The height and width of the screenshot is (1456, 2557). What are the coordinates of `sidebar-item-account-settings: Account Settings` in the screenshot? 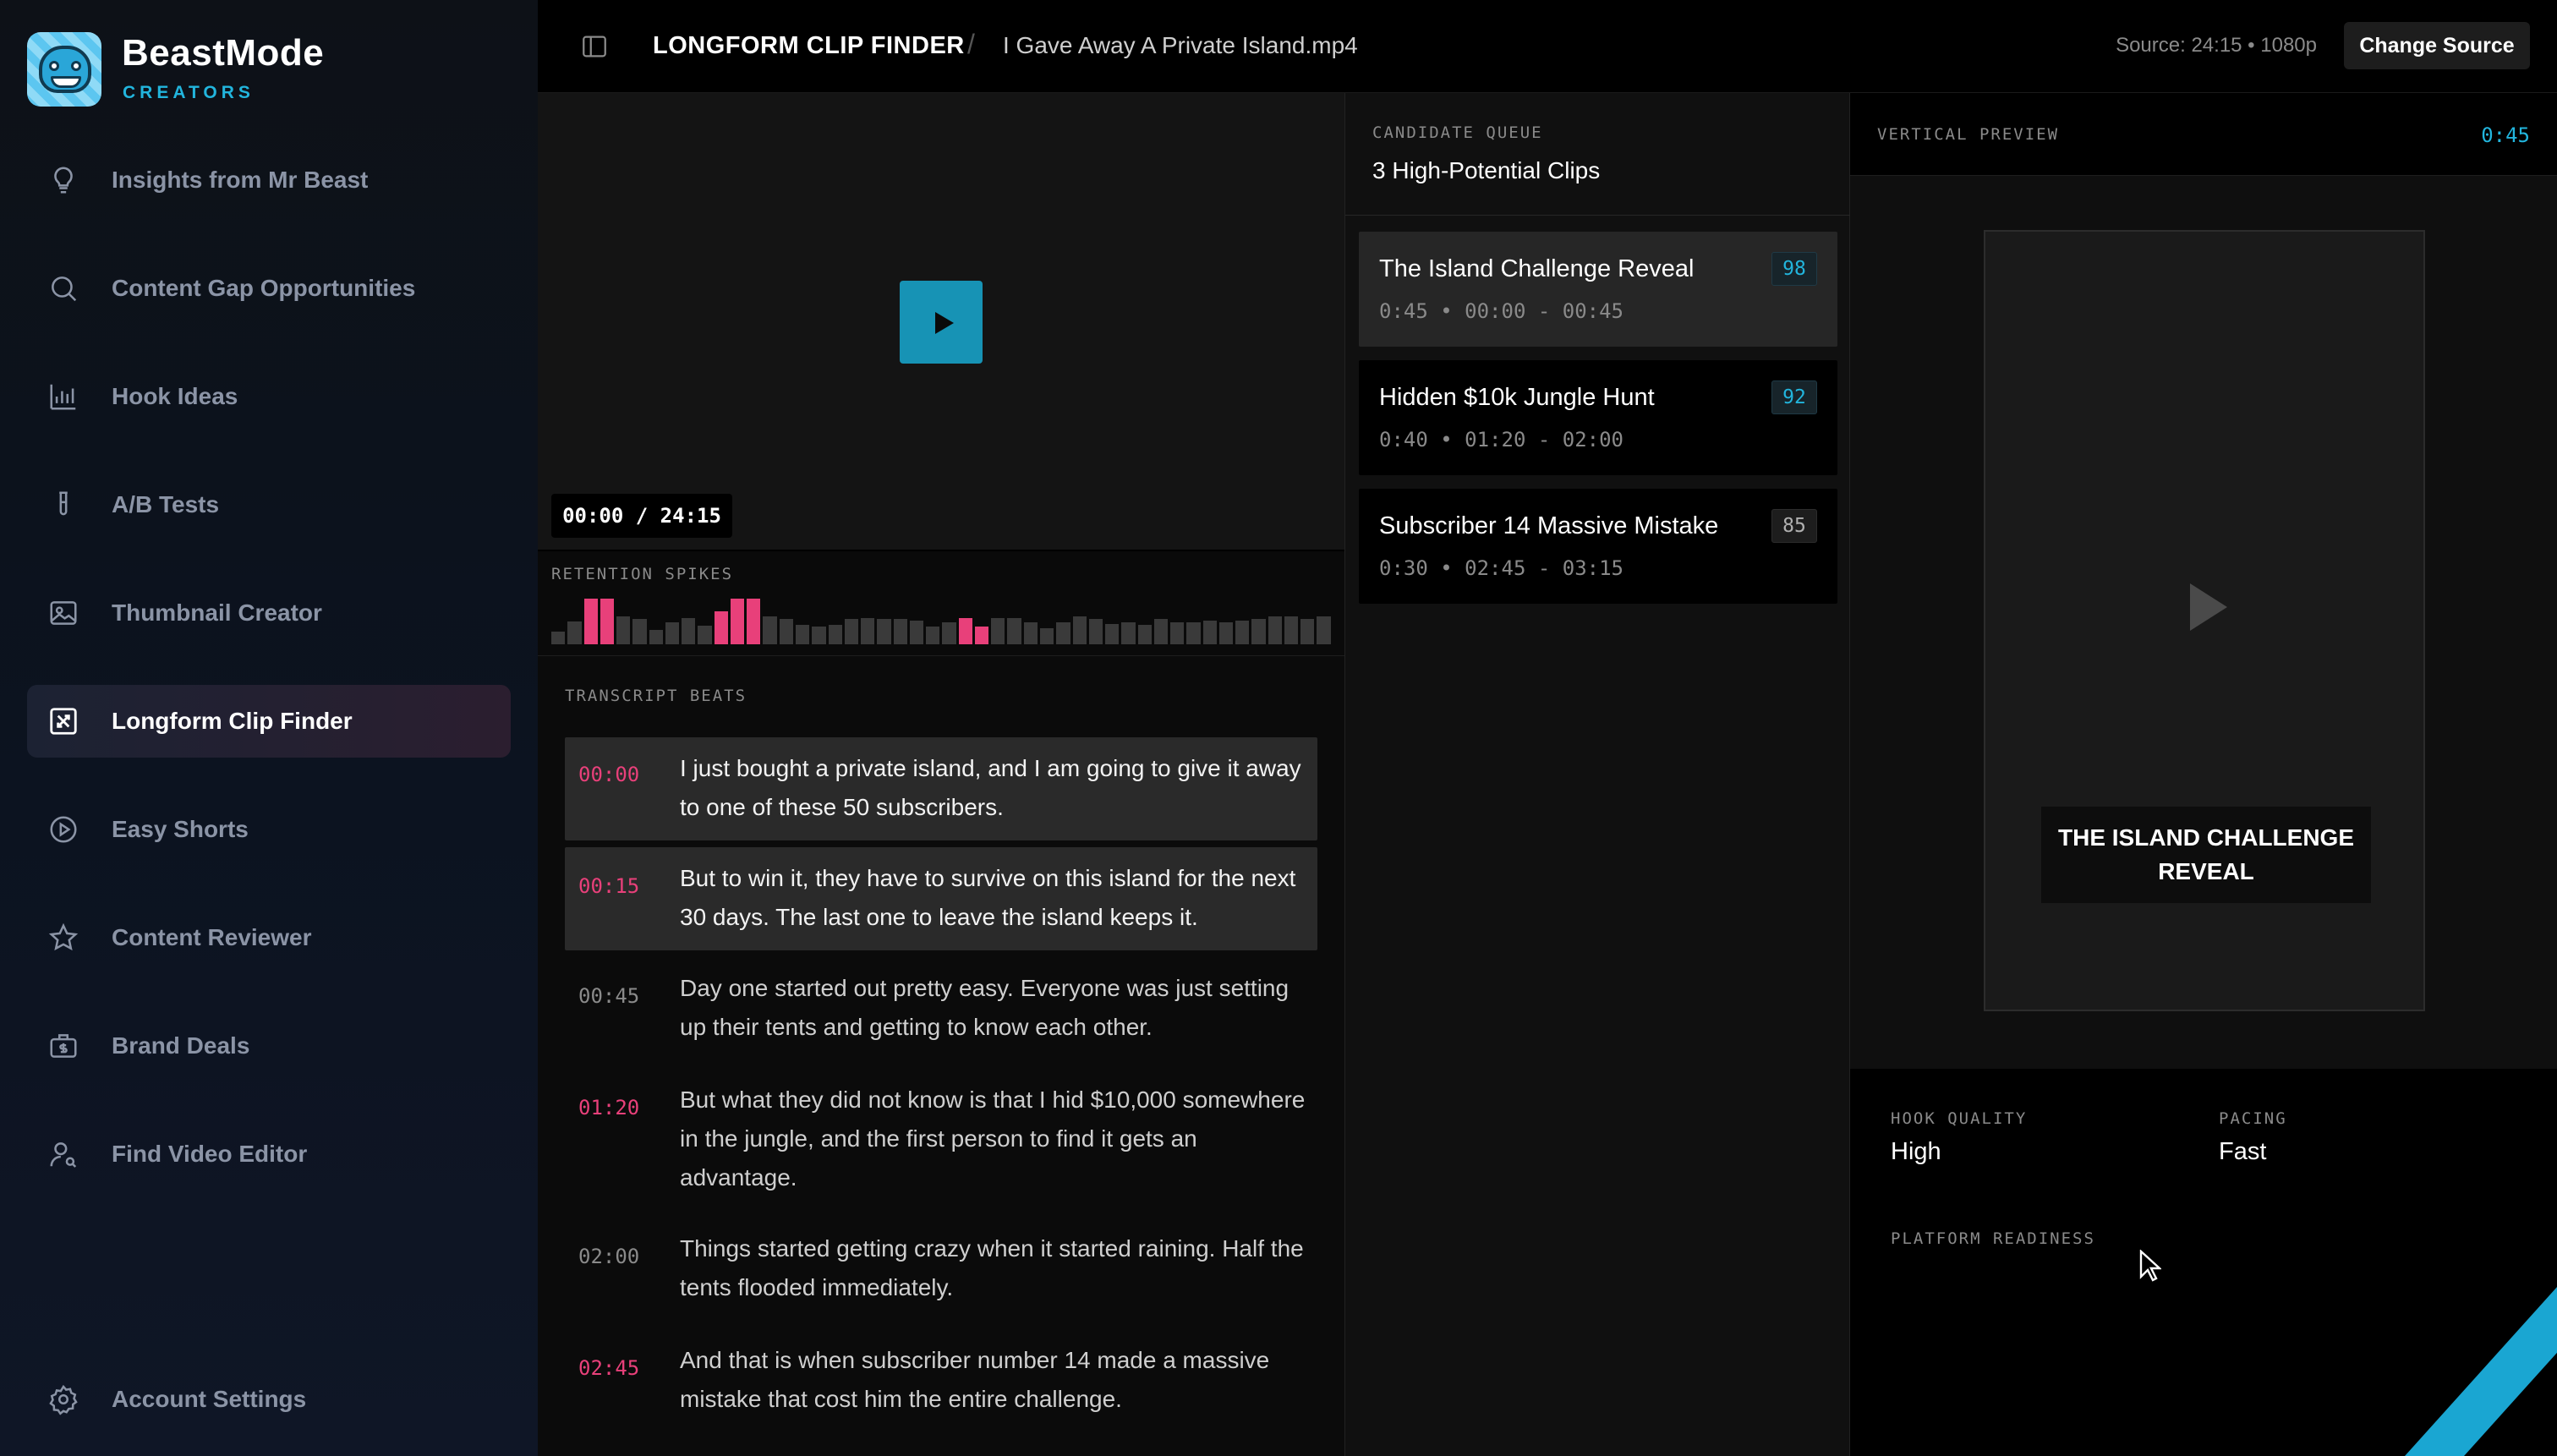 It's located at (269, 1399).